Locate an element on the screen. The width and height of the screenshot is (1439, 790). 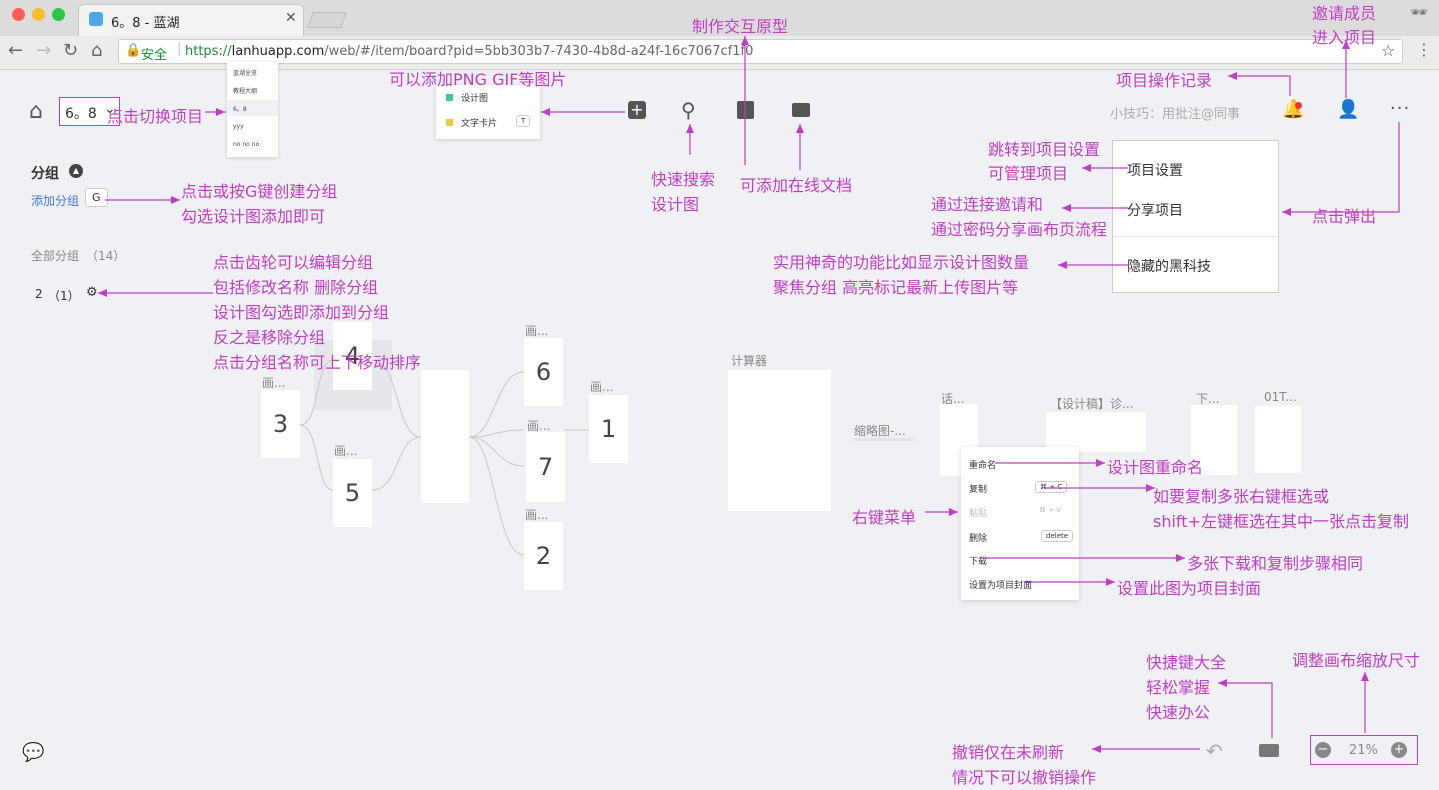
annotation: 点击或按G键创建分组 is located at coordinates (259, 191).